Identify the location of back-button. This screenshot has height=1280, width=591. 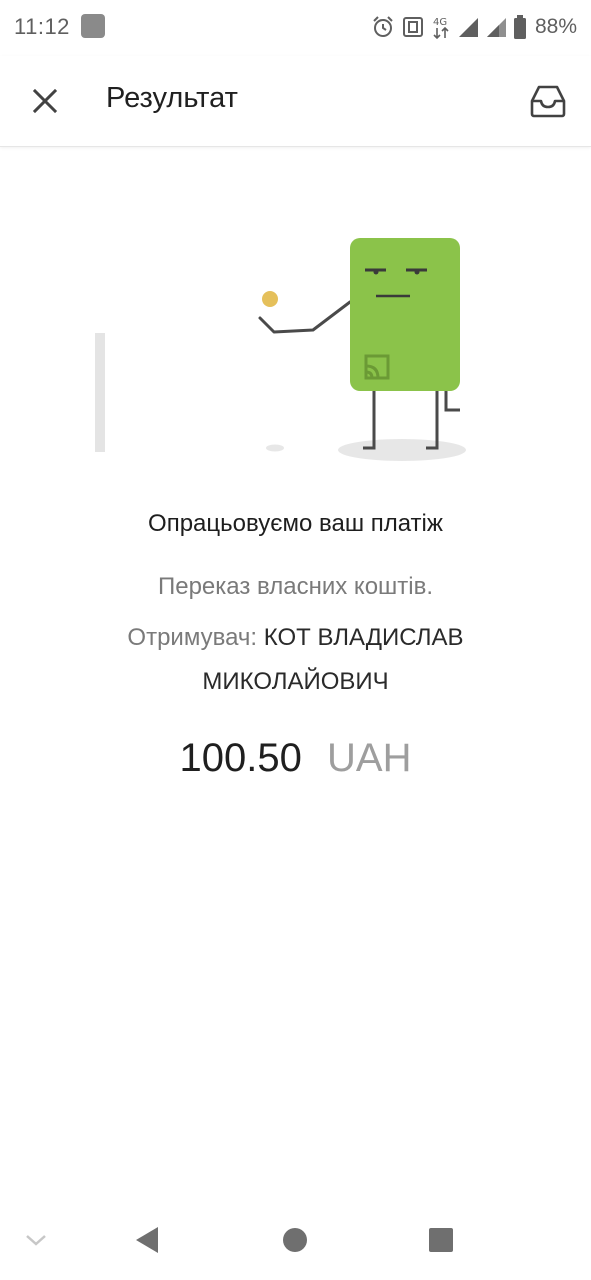
(147, 1240).